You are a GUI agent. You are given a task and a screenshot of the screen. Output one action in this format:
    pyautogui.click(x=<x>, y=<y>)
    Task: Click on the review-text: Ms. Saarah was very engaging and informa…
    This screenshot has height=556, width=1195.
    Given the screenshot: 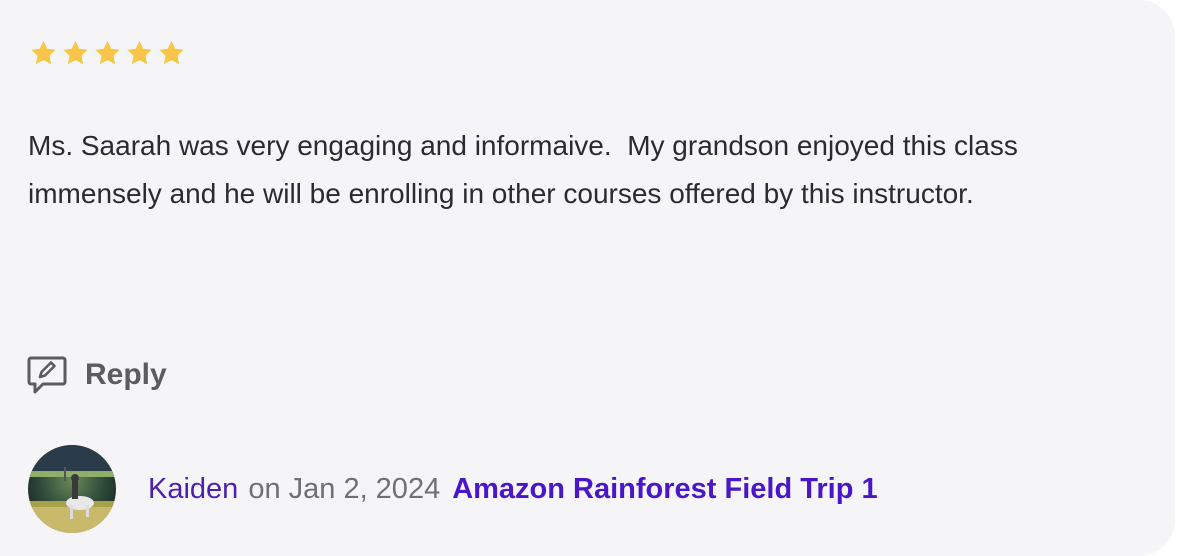 What is the action you would take?
    pyautogui.click(x=527, y=169)
    